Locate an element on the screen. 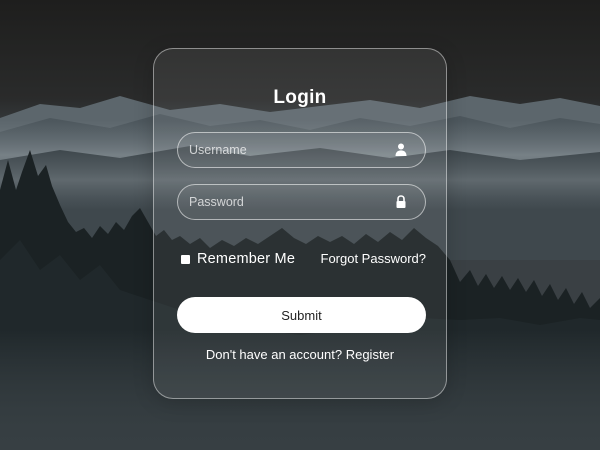  submit-button: Submit is located at coordinates (301, 315).